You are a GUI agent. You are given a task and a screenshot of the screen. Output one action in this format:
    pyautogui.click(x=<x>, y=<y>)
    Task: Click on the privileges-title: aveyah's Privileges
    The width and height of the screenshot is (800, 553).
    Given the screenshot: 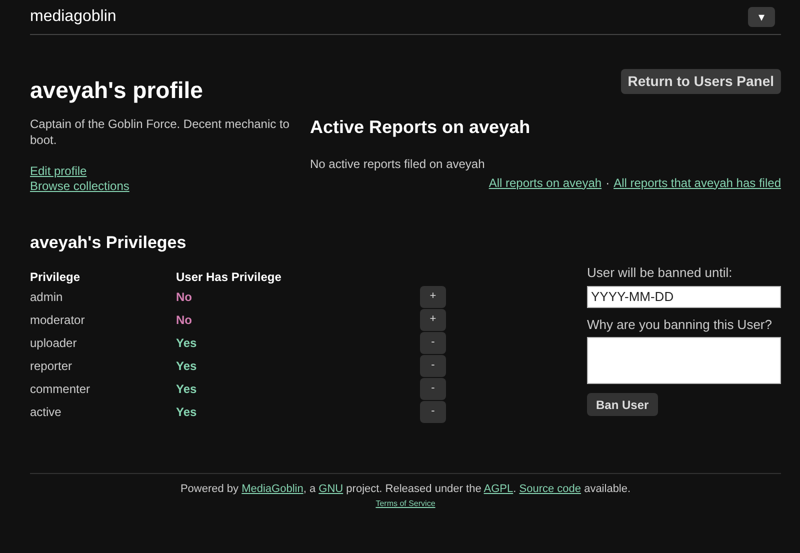 What is the action you would take?
    pyautogui.click(x=109, y=243)
    